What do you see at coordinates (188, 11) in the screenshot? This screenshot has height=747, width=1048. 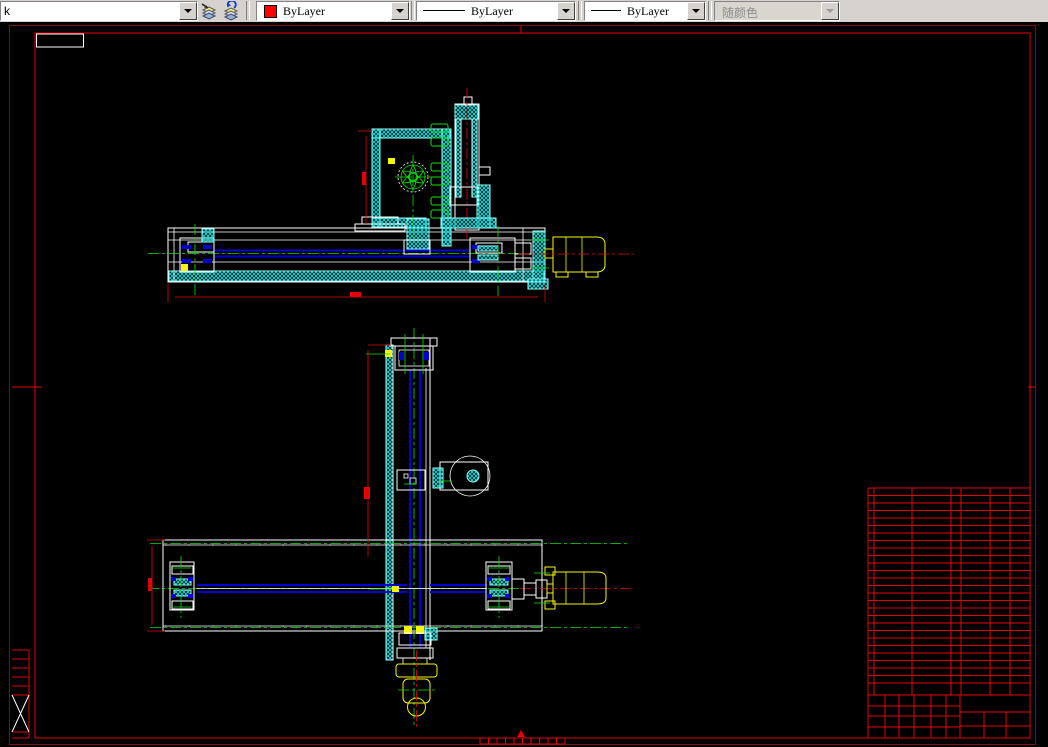 I see `layer-combo-dropdown-arrow` at bounding box center [188, 11].